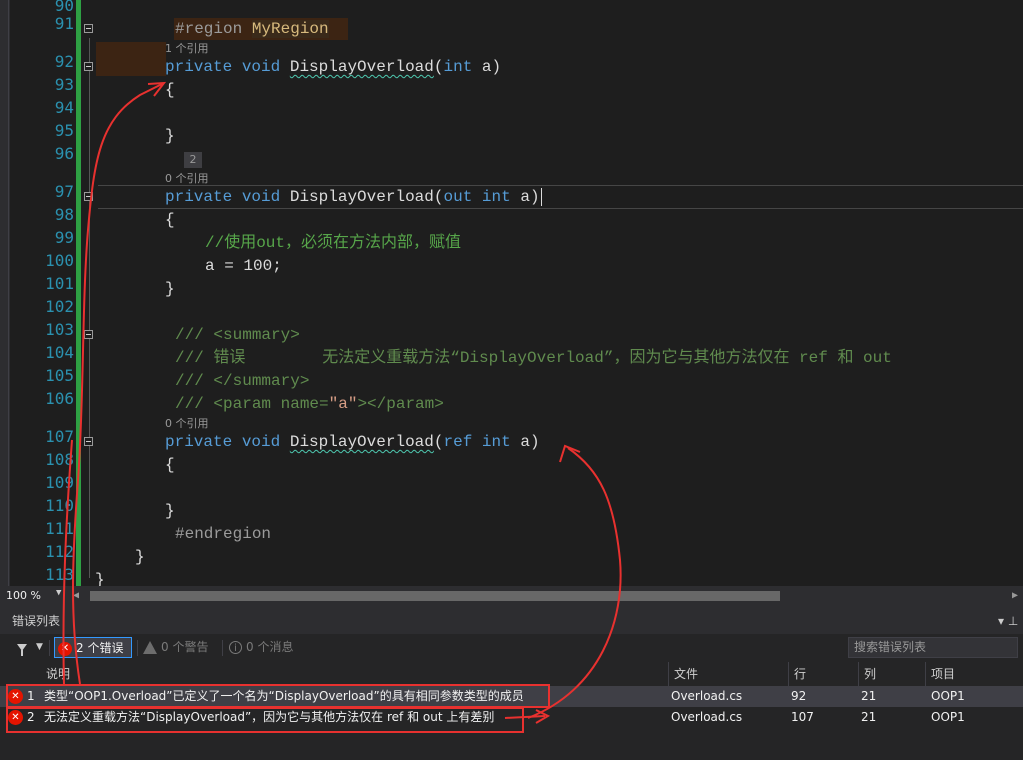 The width and height of the screenshot is (1023, 760). What do you see at coordinates (175, 647) in the screenshot?
I see `warnings-filter-button: 0 个警告` at bounding box center [175, 647].